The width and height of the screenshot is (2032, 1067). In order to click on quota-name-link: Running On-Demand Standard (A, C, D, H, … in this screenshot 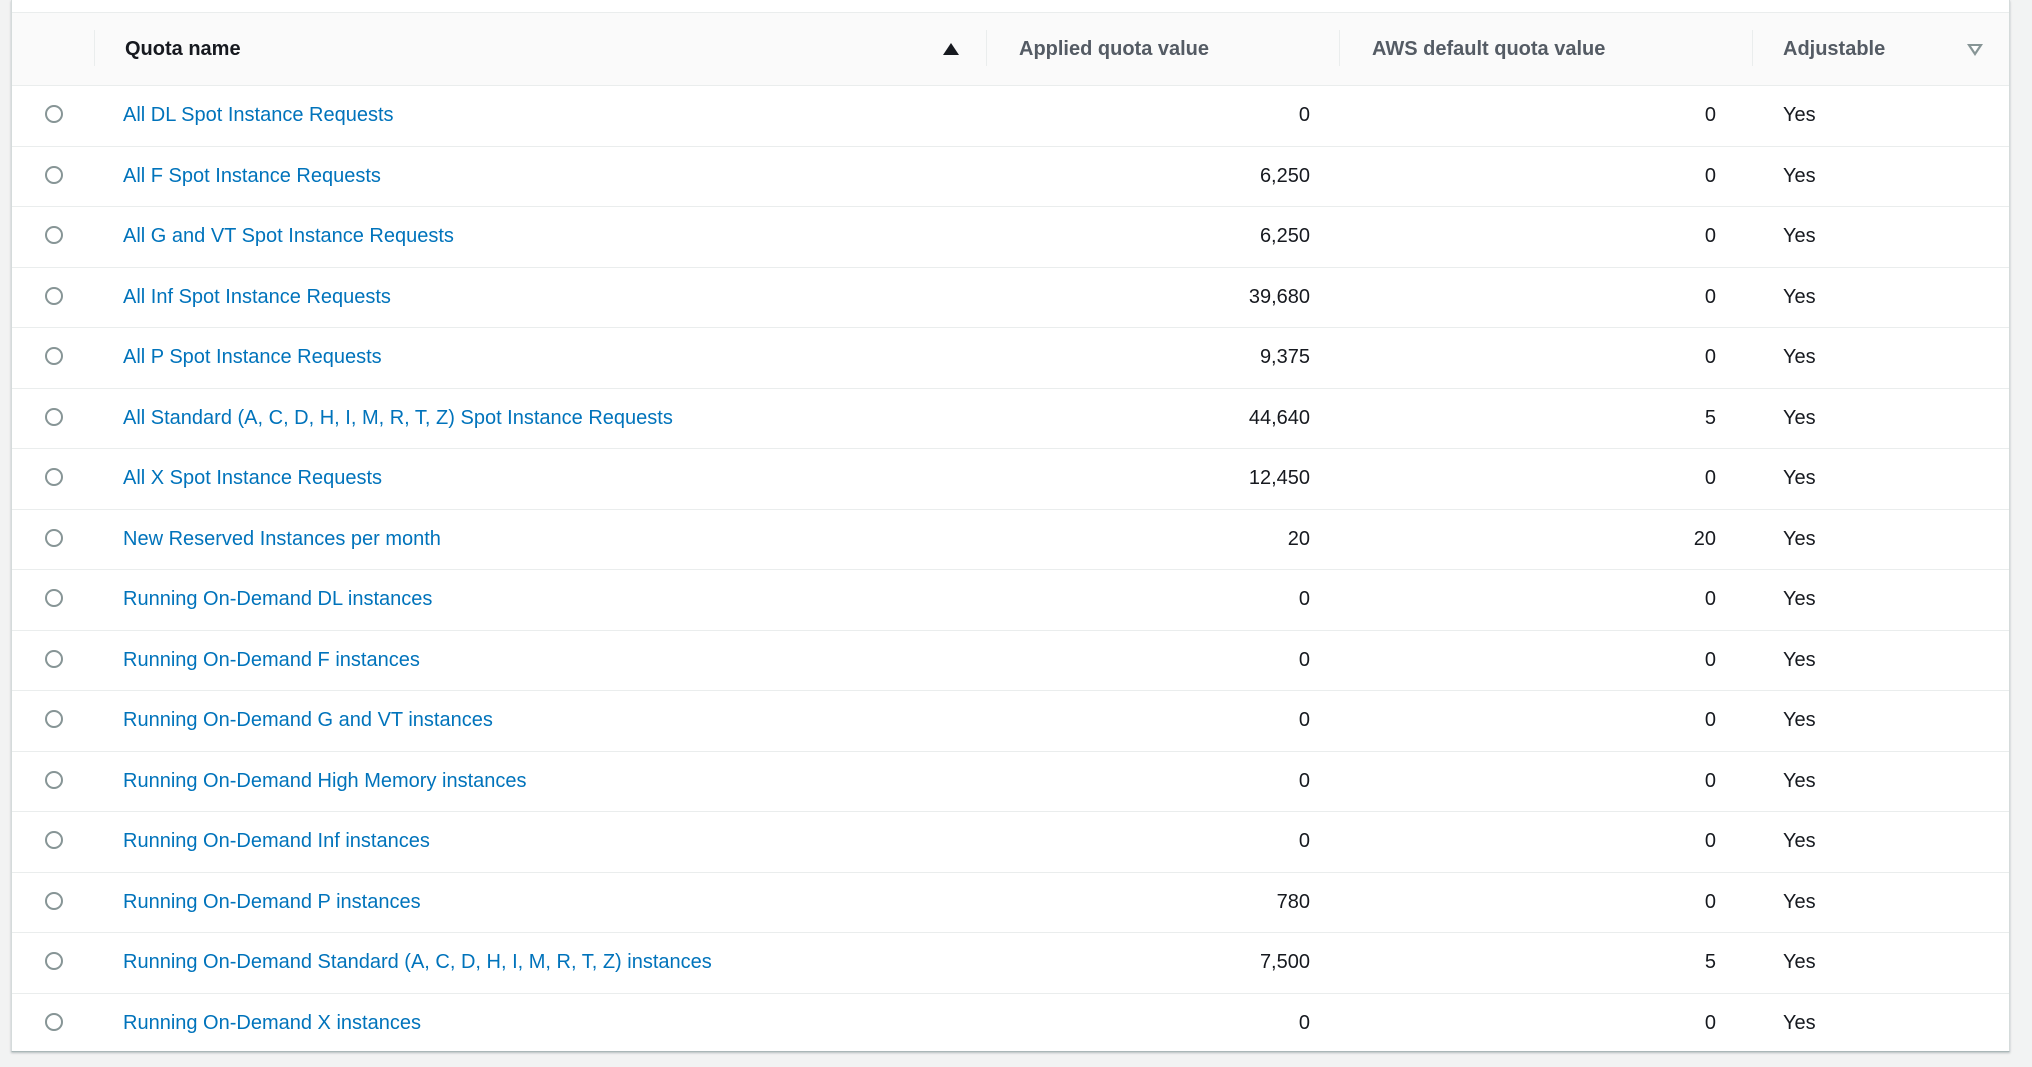, I will do `click(417, 962)`.